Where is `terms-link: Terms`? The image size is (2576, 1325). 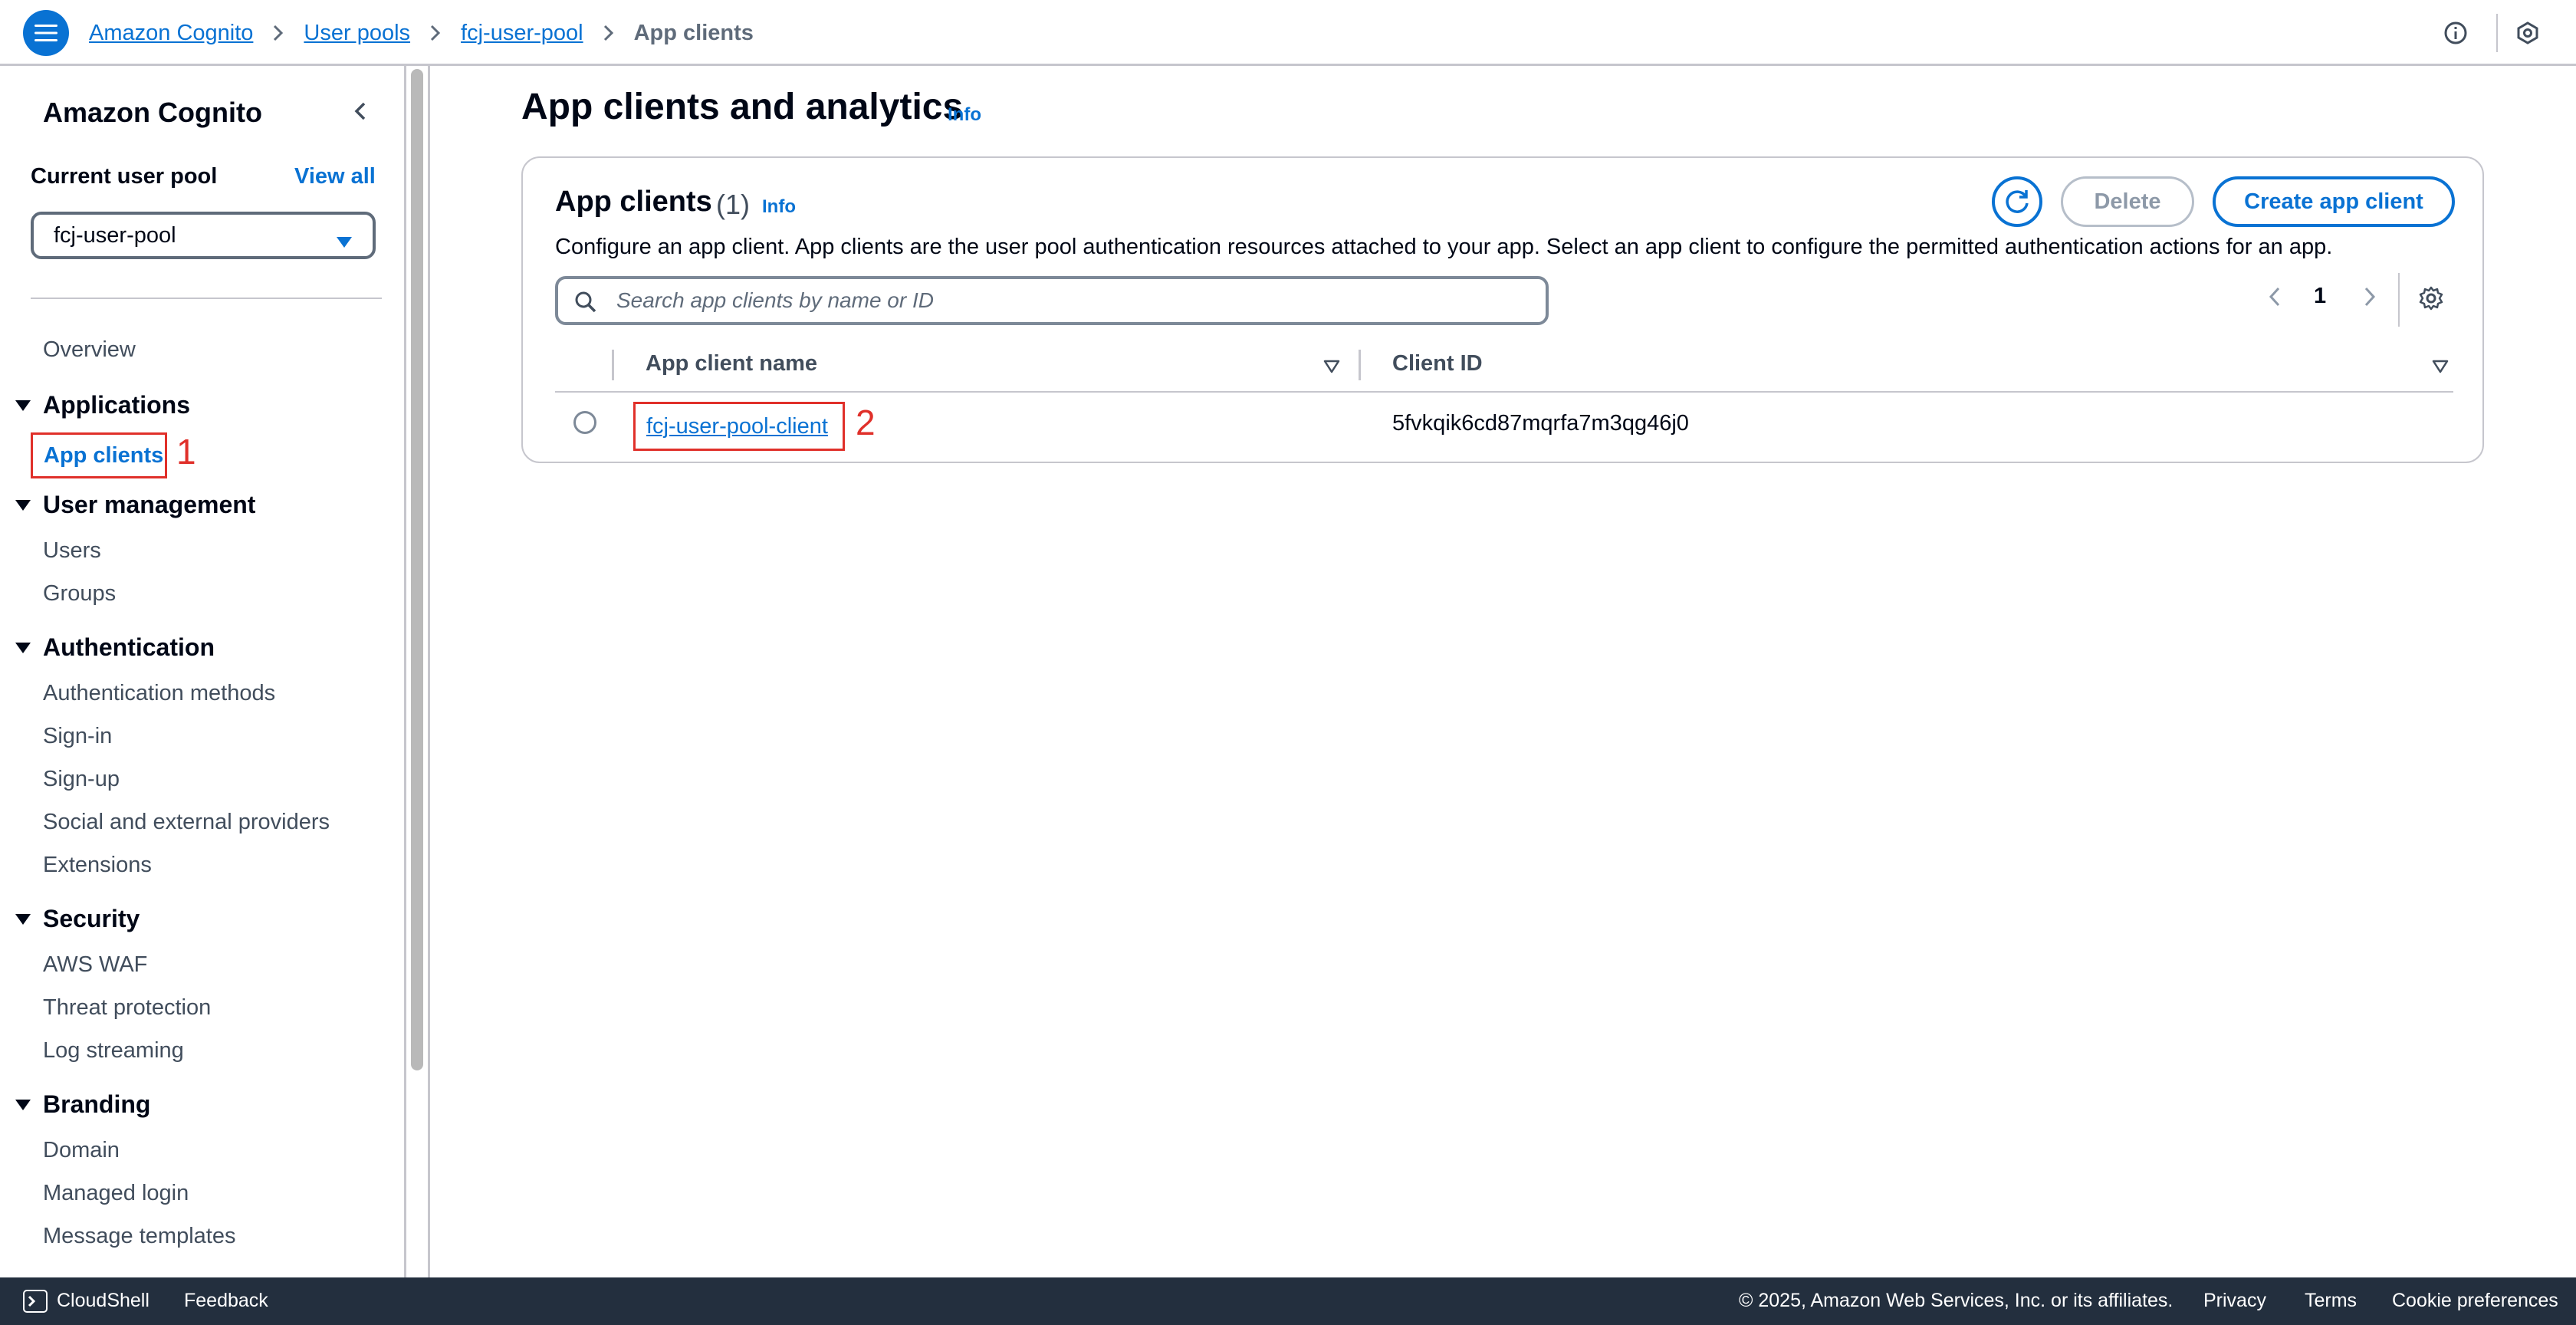
terms-link: Terms is located at coordinates (2331, 1301).